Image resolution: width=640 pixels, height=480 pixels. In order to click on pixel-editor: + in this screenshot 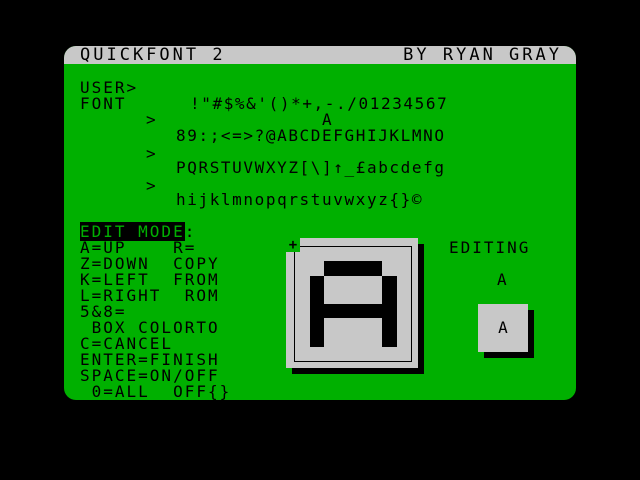, I will do `click(352, 303)`.